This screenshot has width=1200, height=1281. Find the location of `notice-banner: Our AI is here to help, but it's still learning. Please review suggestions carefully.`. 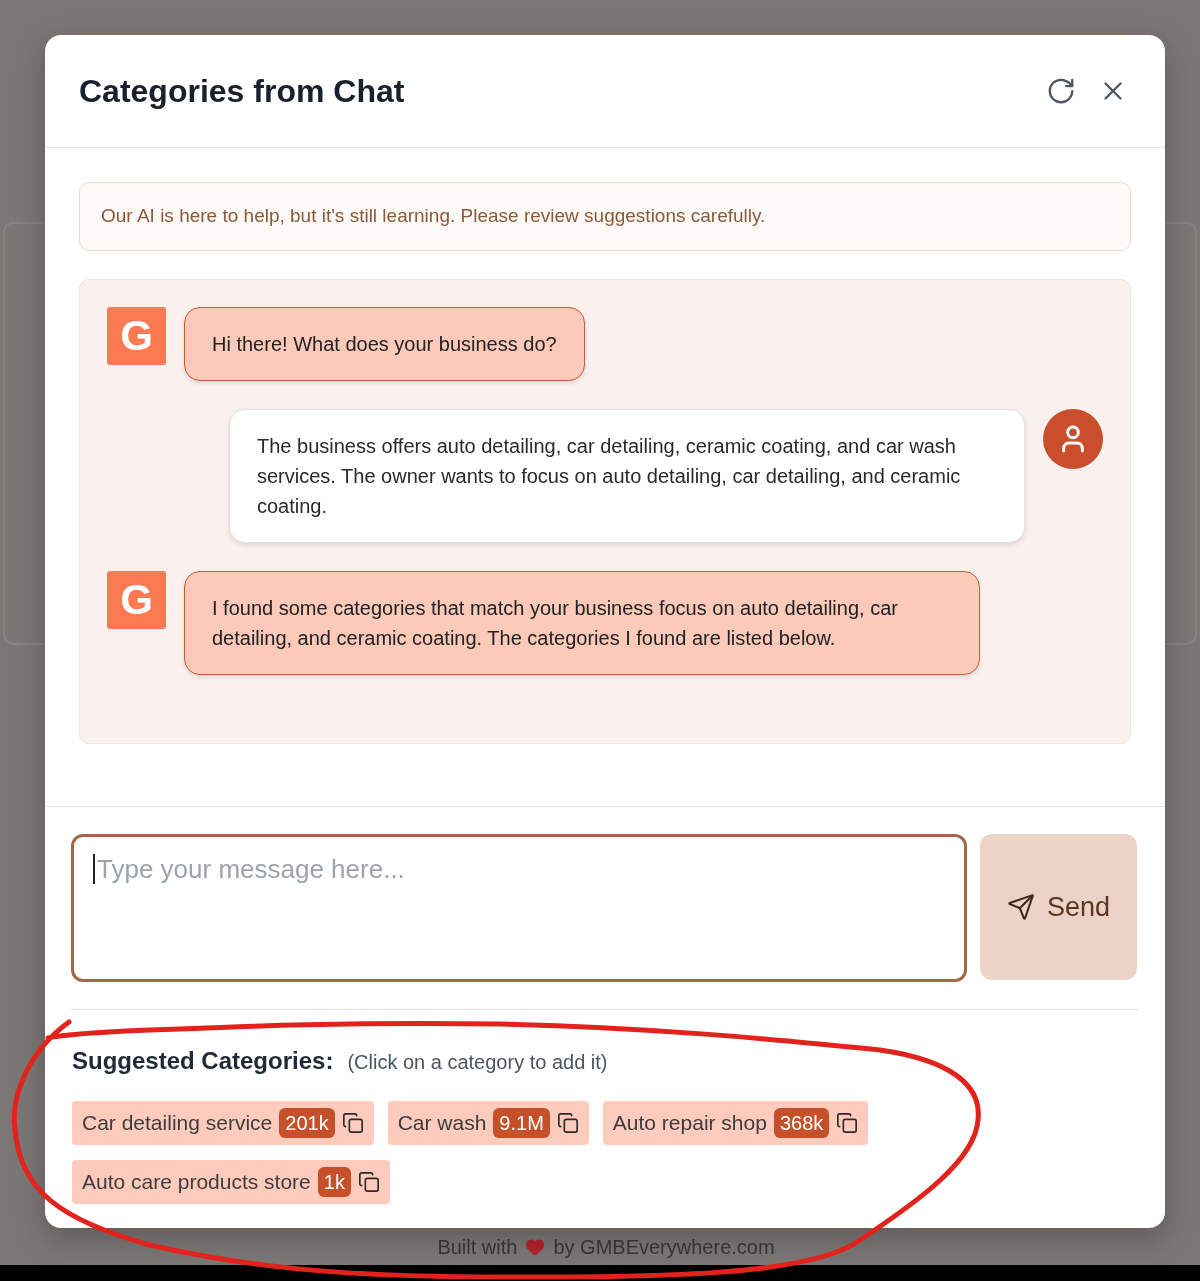

notice-banner: Our AI is here to help, but it's still learning. Please review suggestions carefully. is located at coordinates (605, 216).